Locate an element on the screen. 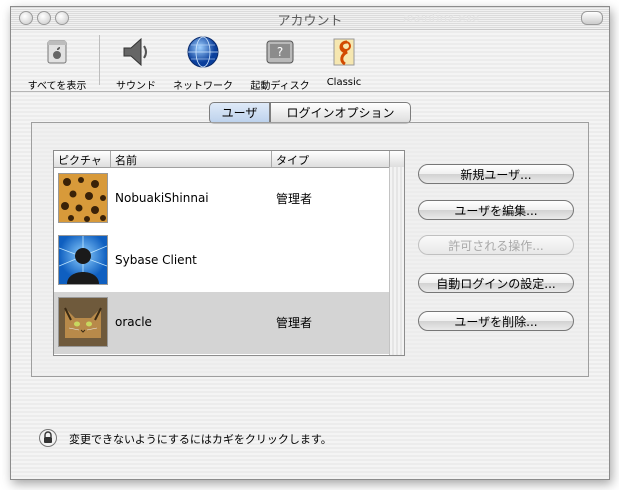 The image size is (619, 490). toolbar-show-all: すべてを表示 is located at coordinates (57, 63).